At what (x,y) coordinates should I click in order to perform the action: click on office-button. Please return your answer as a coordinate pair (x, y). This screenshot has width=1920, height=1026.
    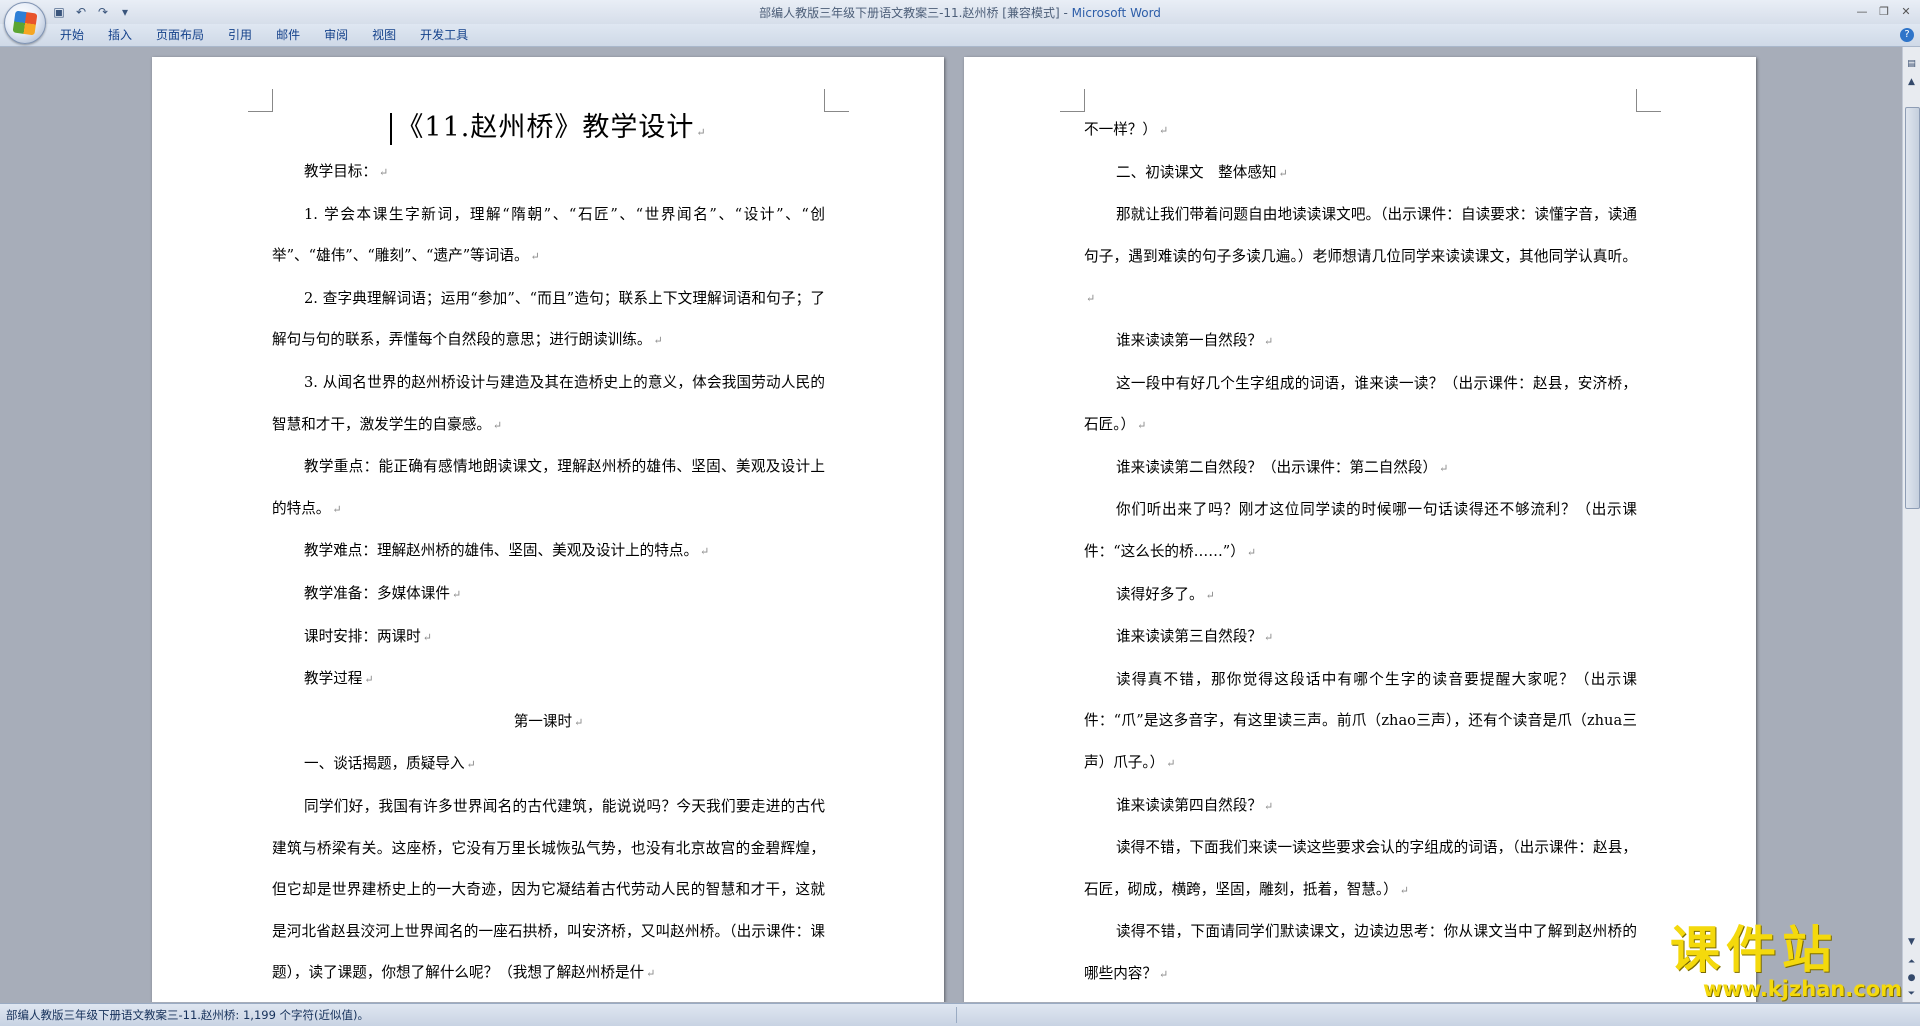
    Looking at the image, I should click on (25, 23).